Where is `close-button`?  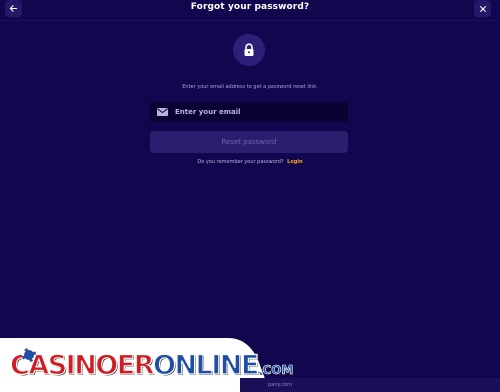 close-button is located at coordinates (482, 8).